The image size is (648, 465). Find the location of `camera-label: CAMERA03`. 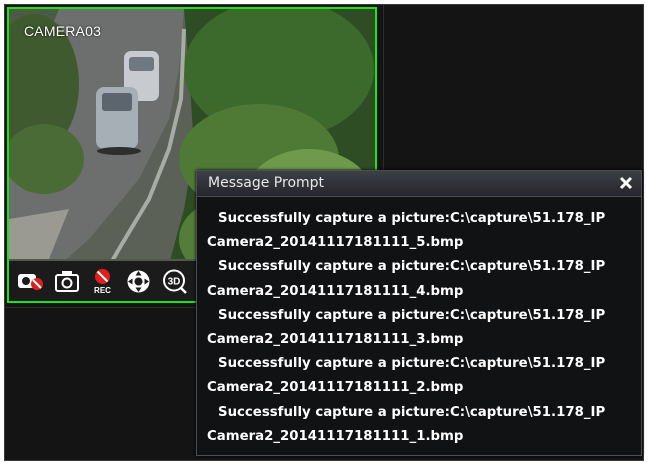

camera-label: CAMERA03 is located at coordinates (63, 31).